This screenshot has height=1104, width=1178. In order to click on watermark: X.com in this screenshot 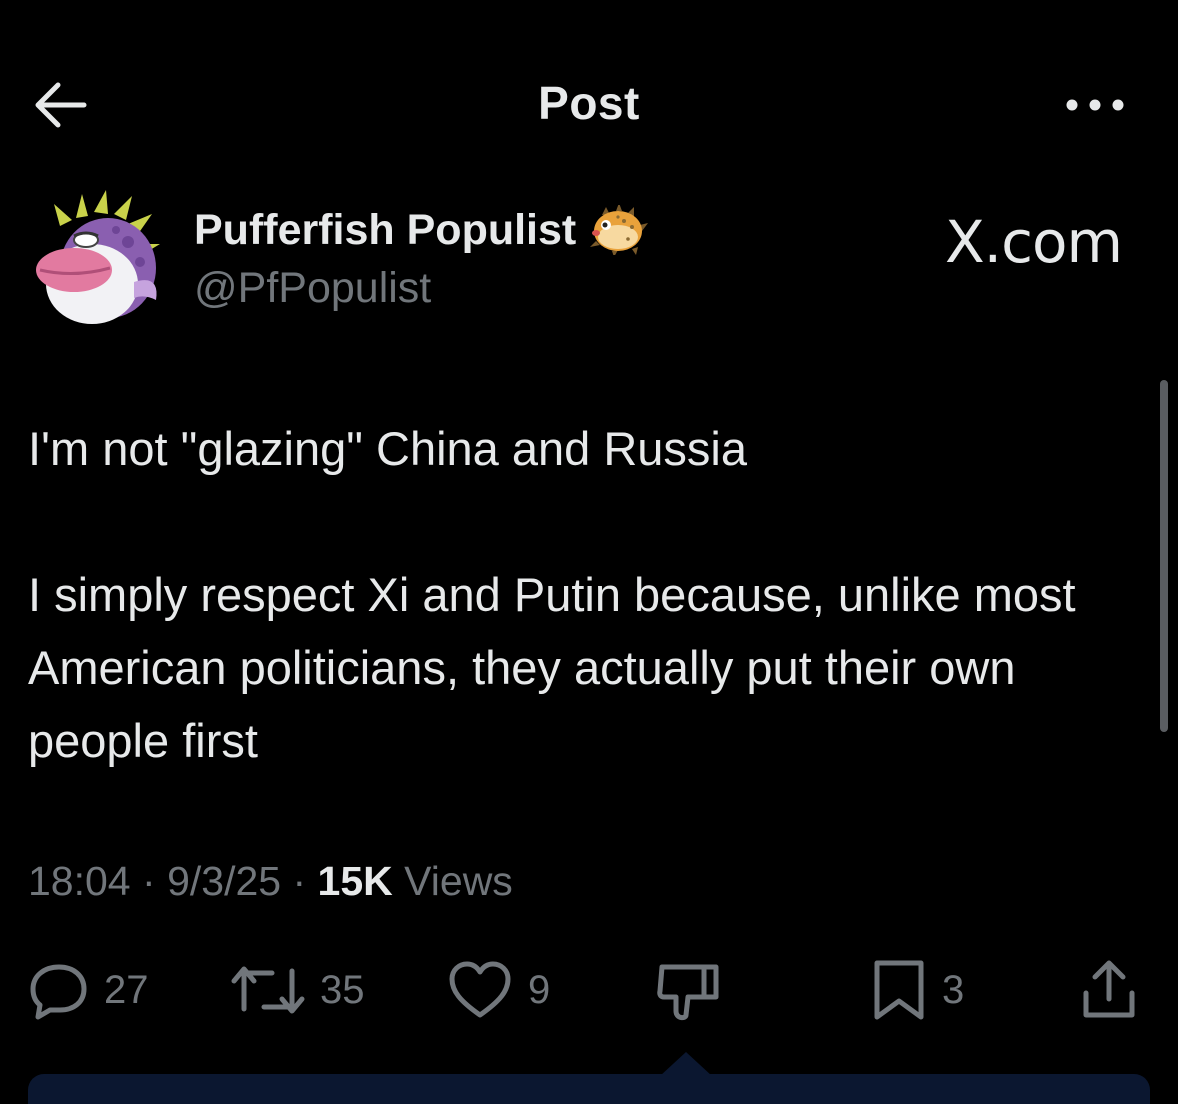, I will do `click(1033, 242)`.